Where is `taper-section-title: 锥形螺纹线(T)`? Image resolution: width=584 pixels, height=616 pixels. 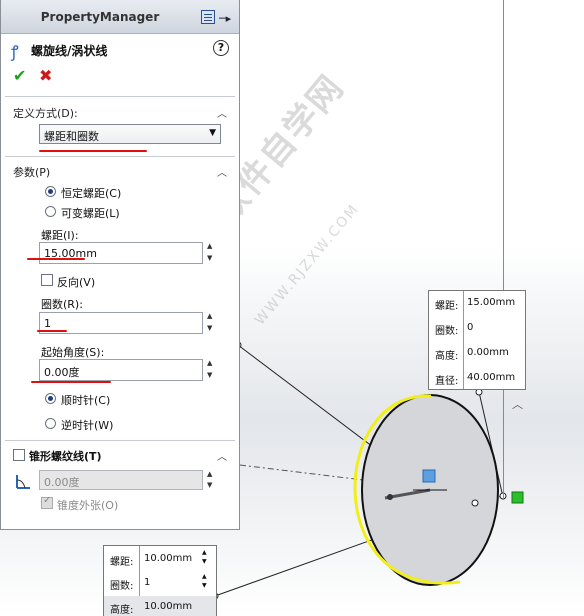 taper-section-title: 锥形螺纹线(T) is located at coordinates (65, 456).